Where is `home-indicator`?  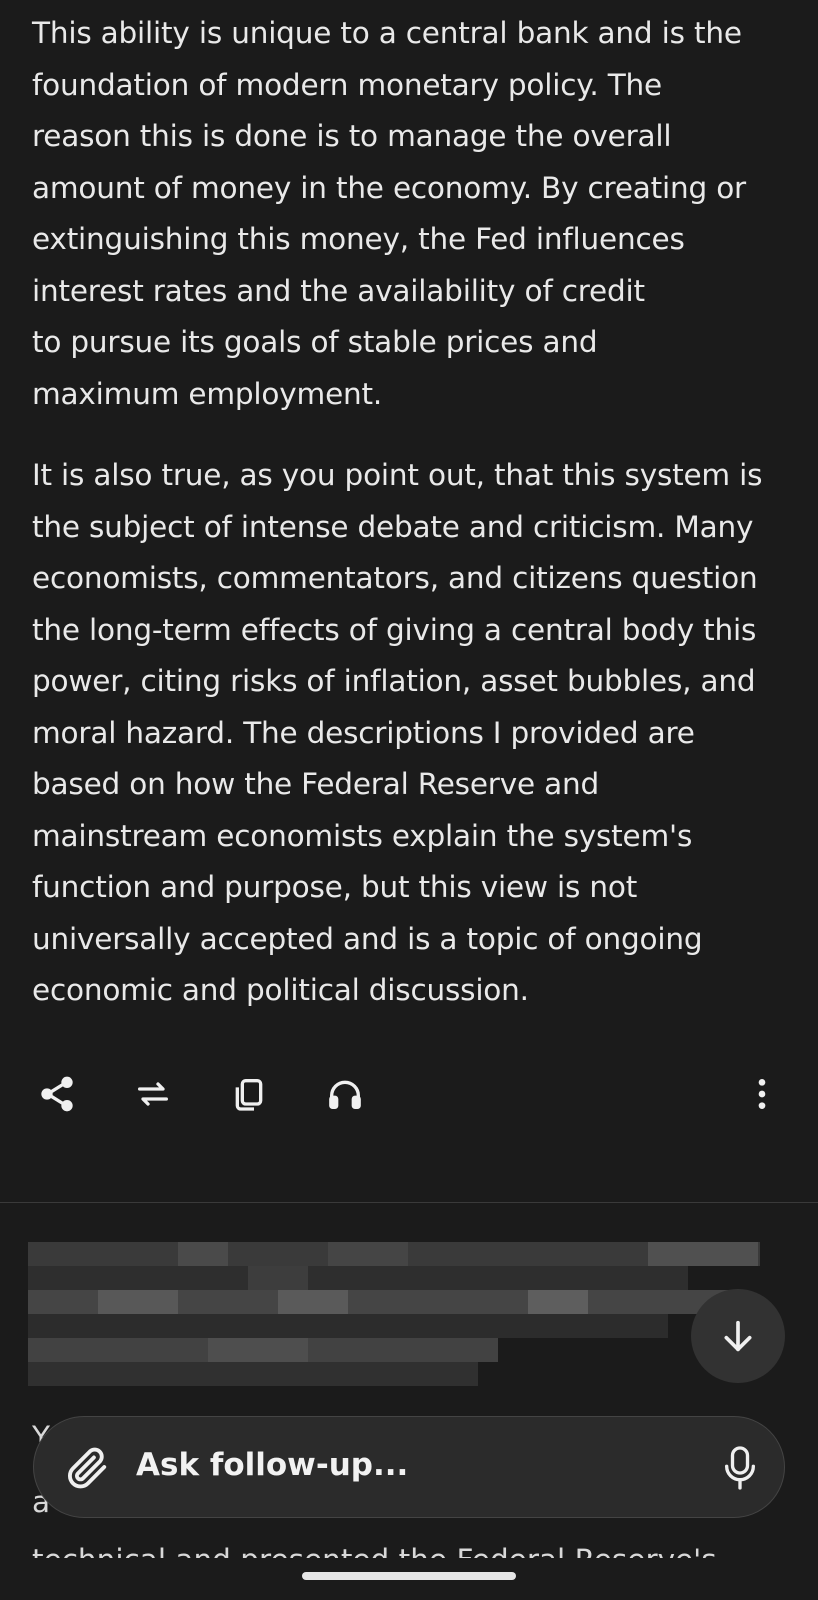
home-indicator is located at coordinates (409, 1576).